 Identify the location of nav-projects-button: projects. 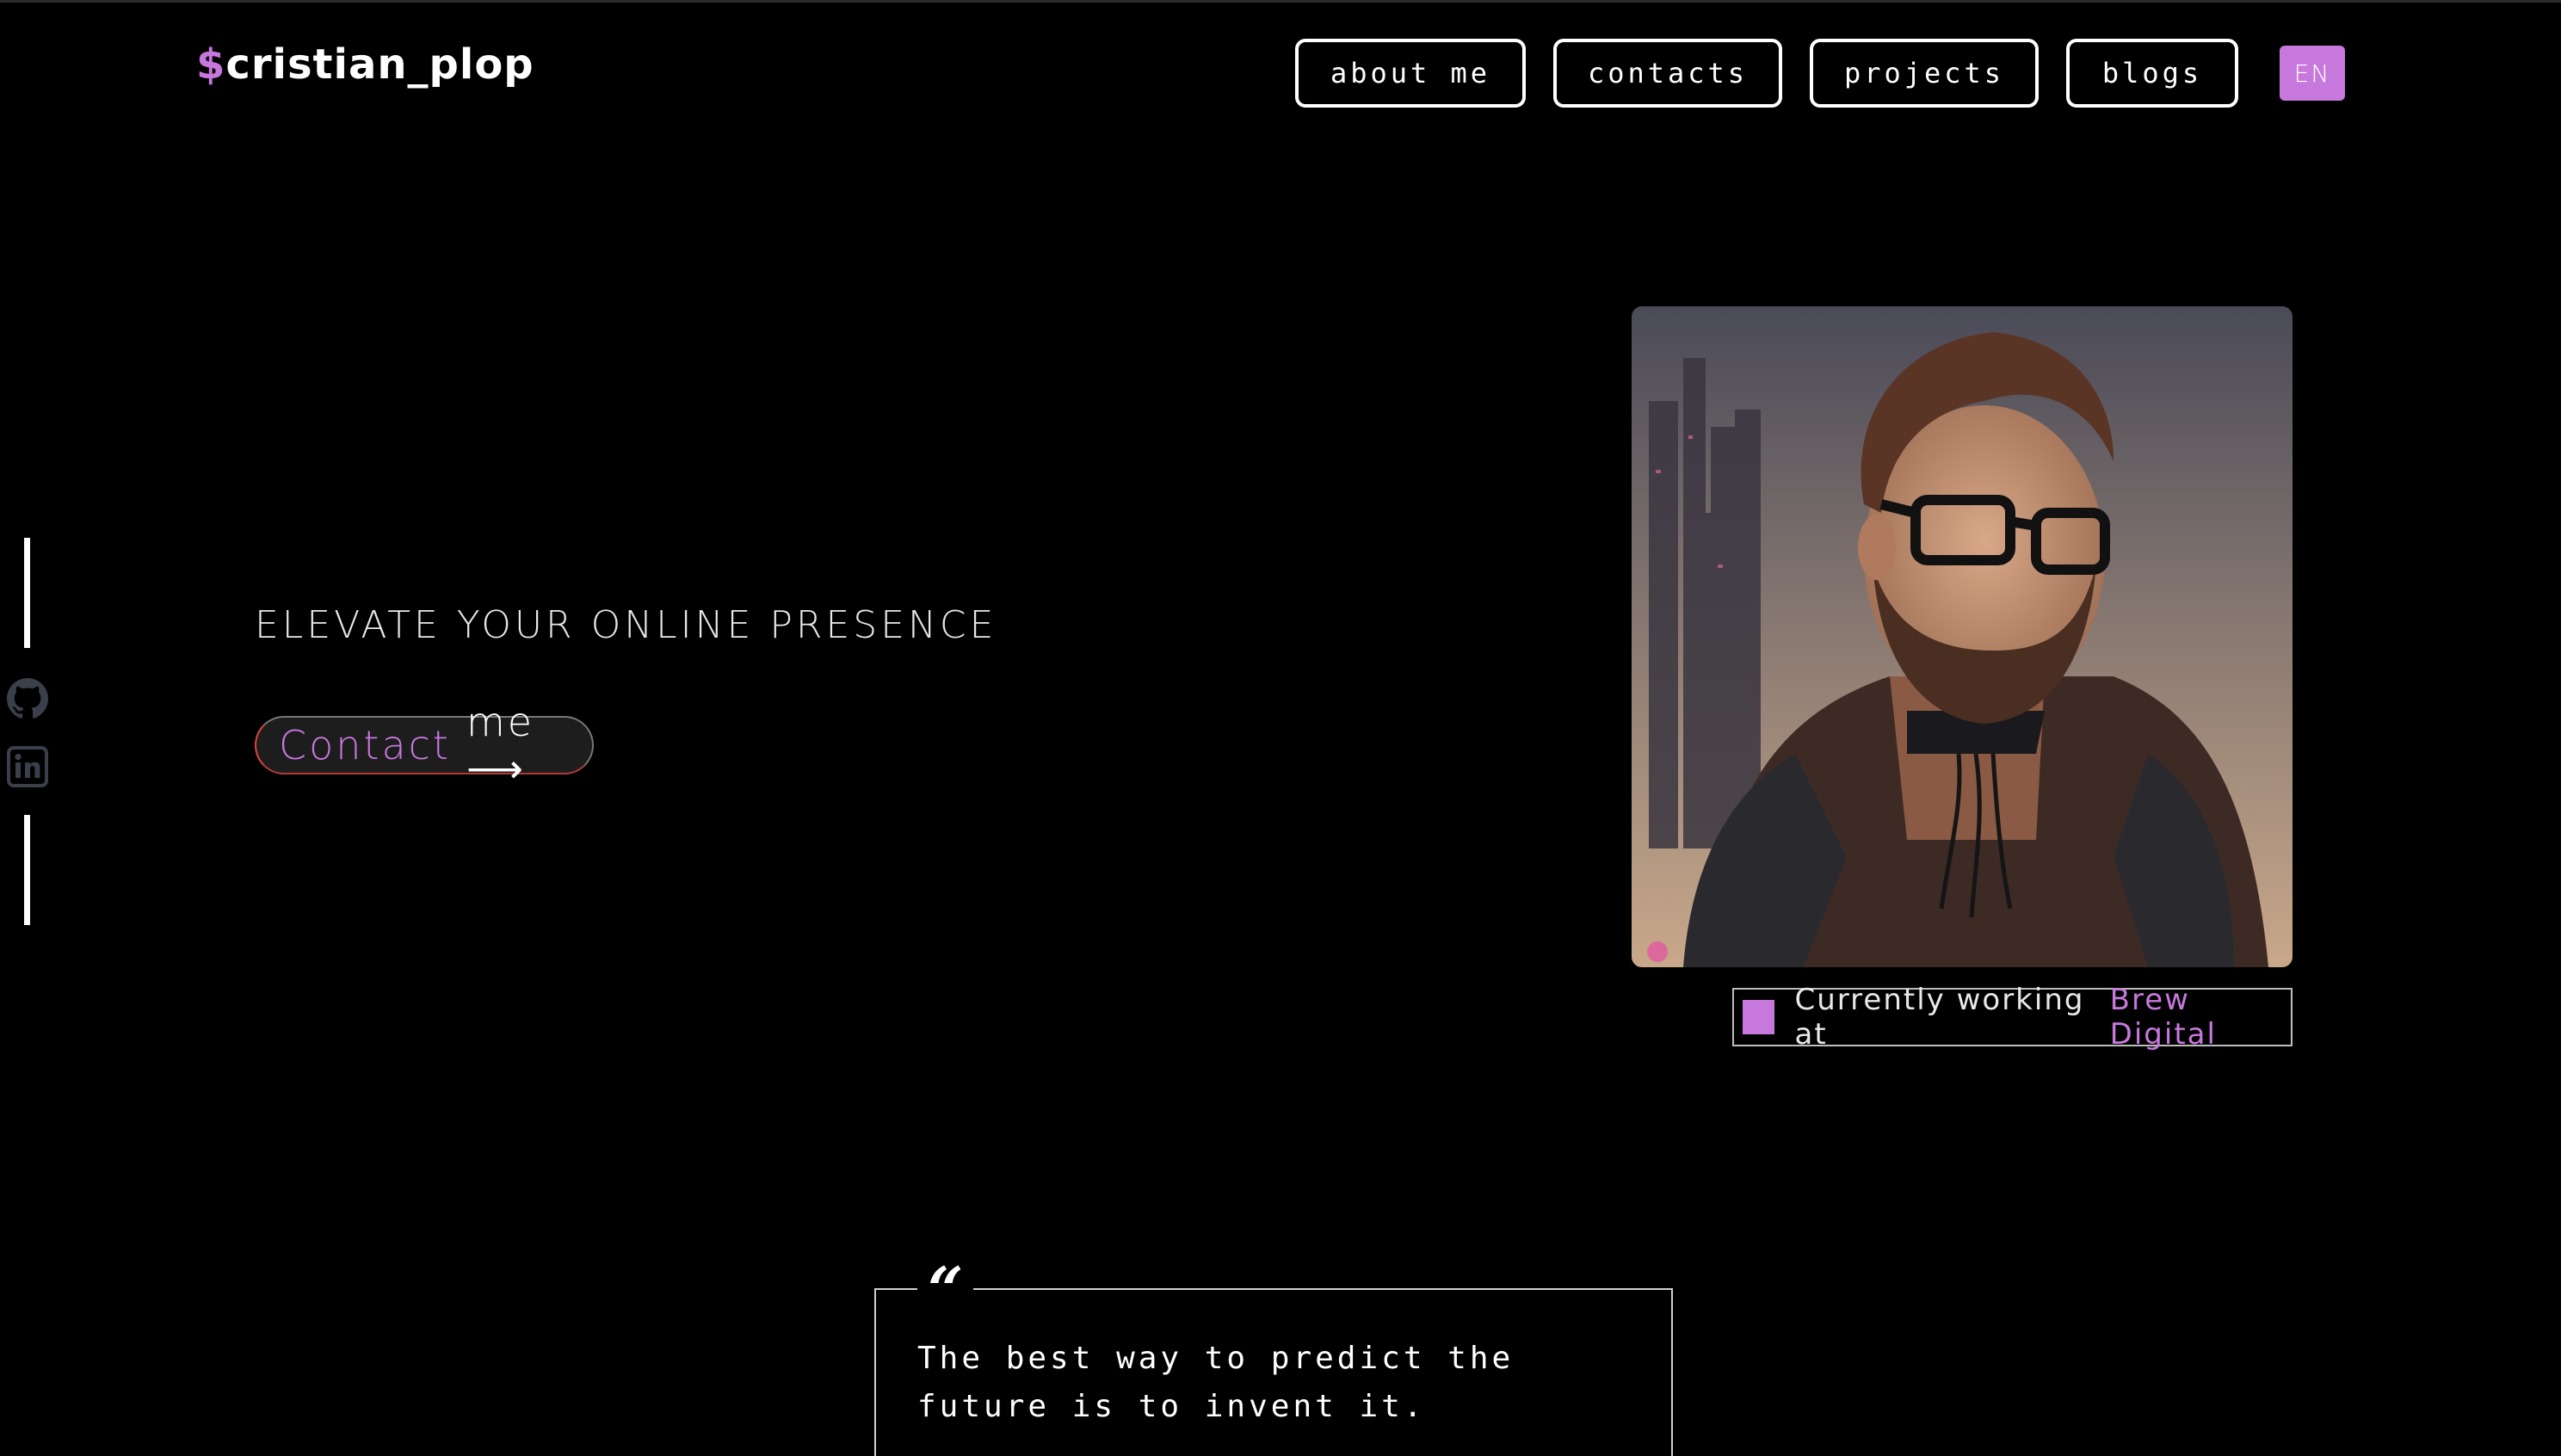
(1924, 74).